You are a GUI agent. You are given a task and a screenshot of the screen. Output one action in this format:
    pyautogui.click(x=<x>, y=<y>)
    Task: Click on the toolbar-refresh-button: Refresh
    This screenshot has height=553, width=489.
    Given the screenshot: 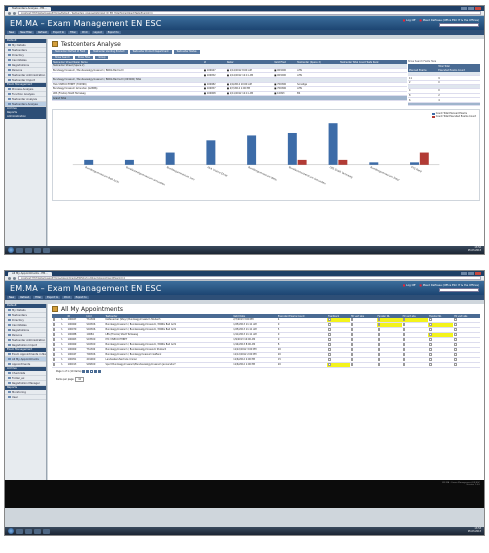 What is the action you would take?
    pyautogui.click(x=43, y=32)
    